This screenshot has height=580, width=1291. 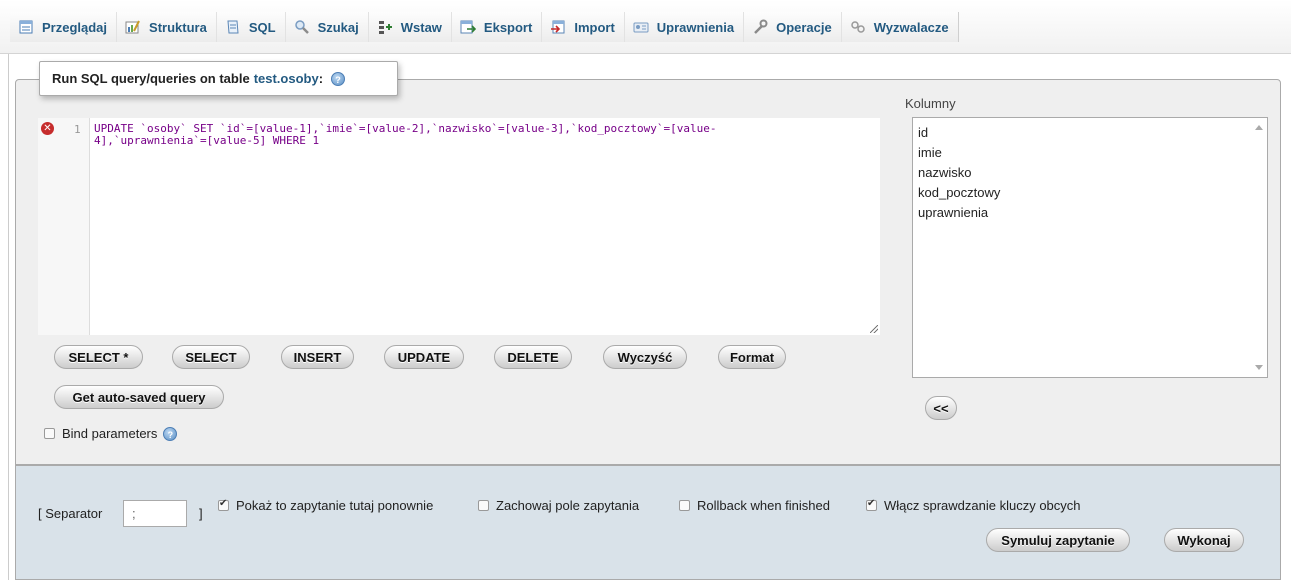 I want to click on tab-operations-label: Operacje, so click(x=804, y=27).